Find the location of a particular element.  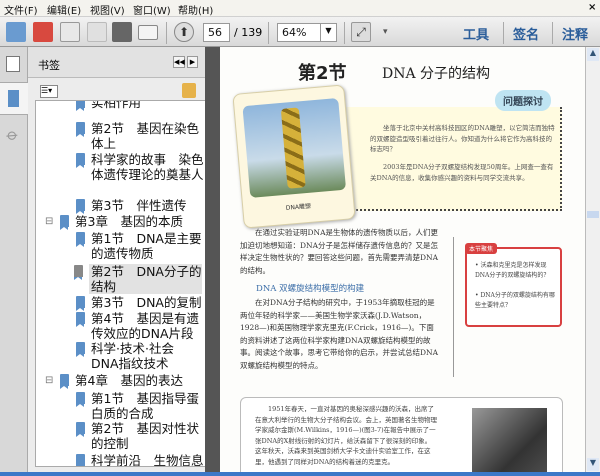

bookmark-label: 科学·技术·社会 DNA指纹技术 is located at coordinates (132, 356).